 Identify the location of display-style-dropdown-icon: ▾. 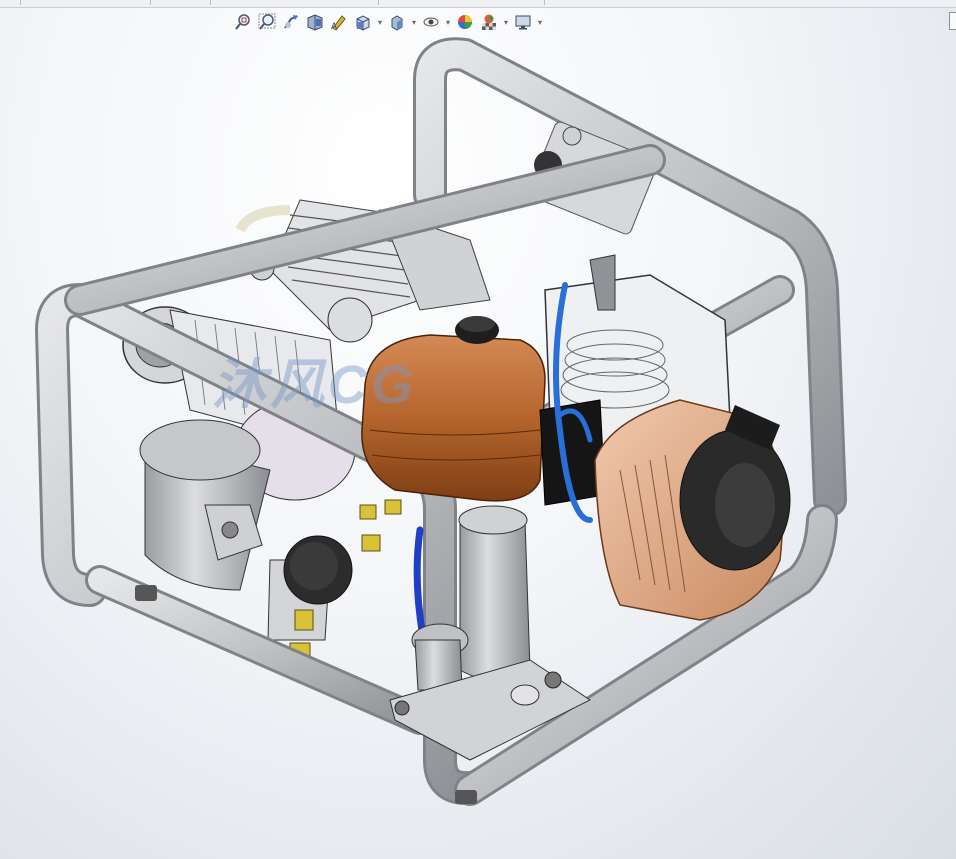
(414, 22).